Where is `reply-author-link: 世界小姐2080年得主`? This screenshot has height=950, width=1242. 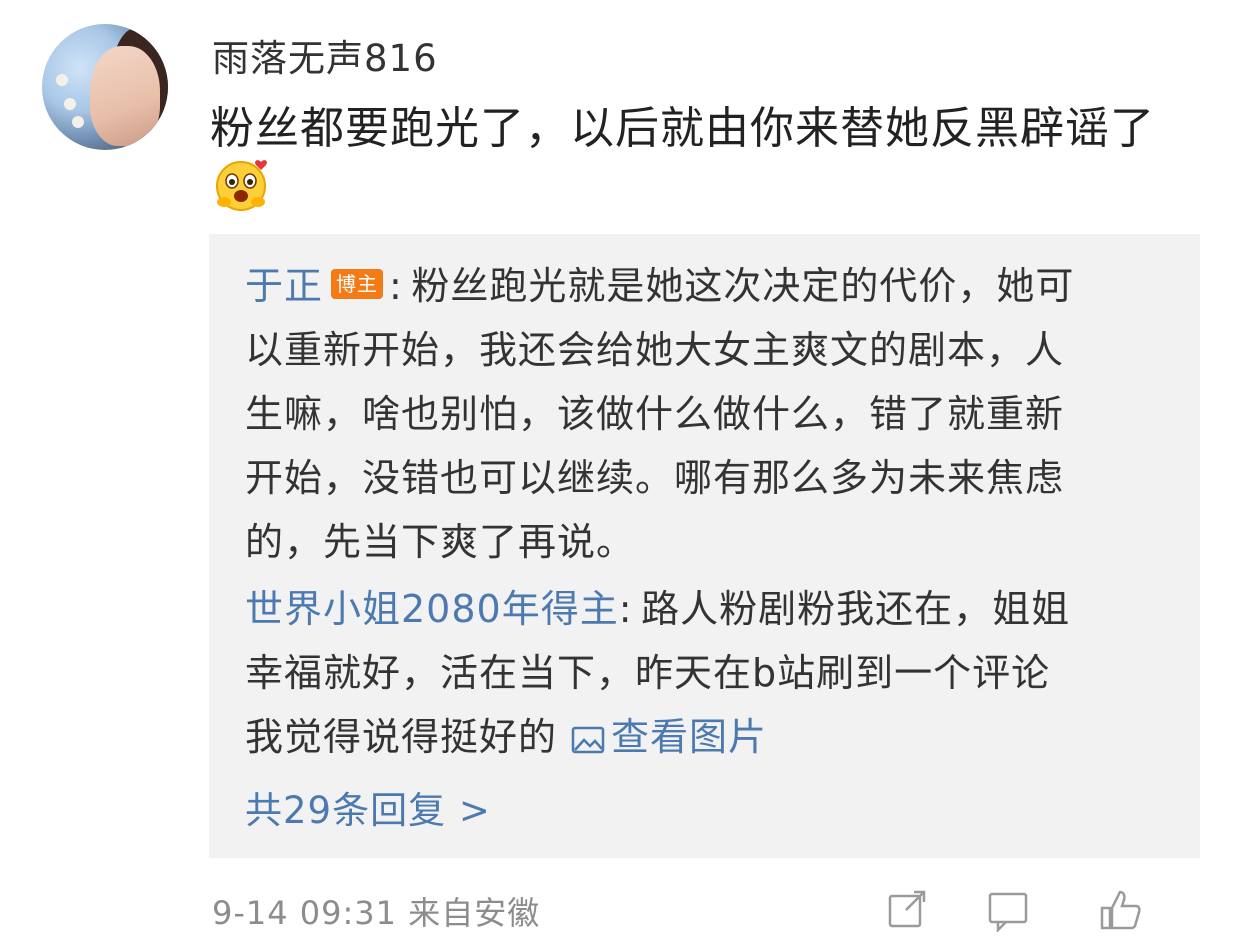 reply-author-link: 世界小姐2080年得主 is located at coordinates (432, 609).